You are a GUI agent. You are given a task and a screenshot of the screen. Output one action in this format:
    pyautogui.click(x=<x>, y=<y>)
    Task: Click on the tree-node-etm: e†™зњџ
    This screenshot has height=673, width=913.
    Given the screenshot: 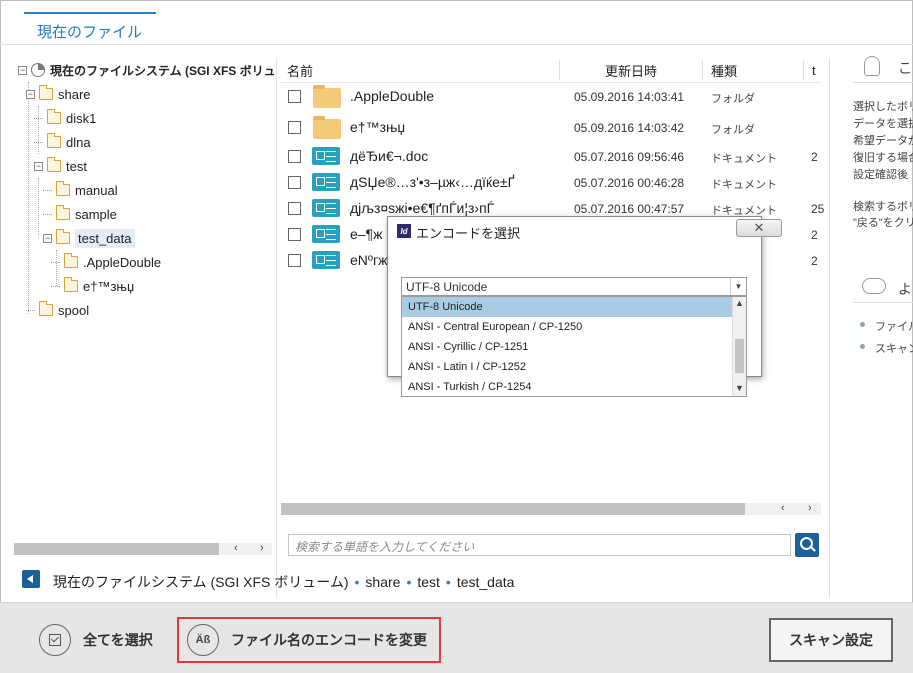 What is the action you would take?
    pyautogui.click(x=92, y=286)
    